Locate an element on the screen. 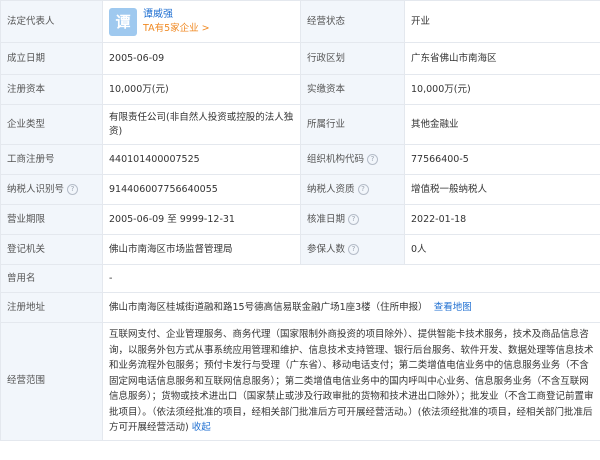  biz-reg-no-label: 工商注册号 is located at coordinates (51, 159).